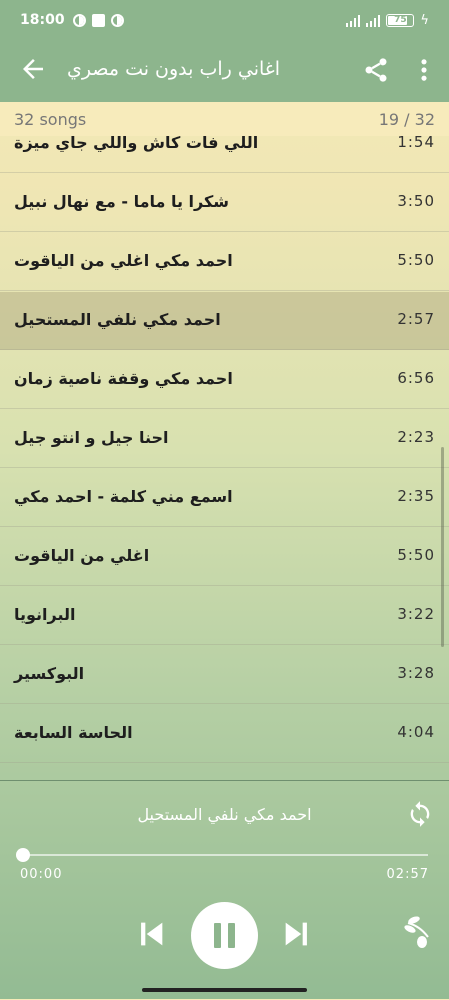 Image resolution: width=449 pixels, height=1000 pixels. Describe the element at coordinates (224, 616) in the screenshot. I see `song-row: البرانويا 3:22` at that location.